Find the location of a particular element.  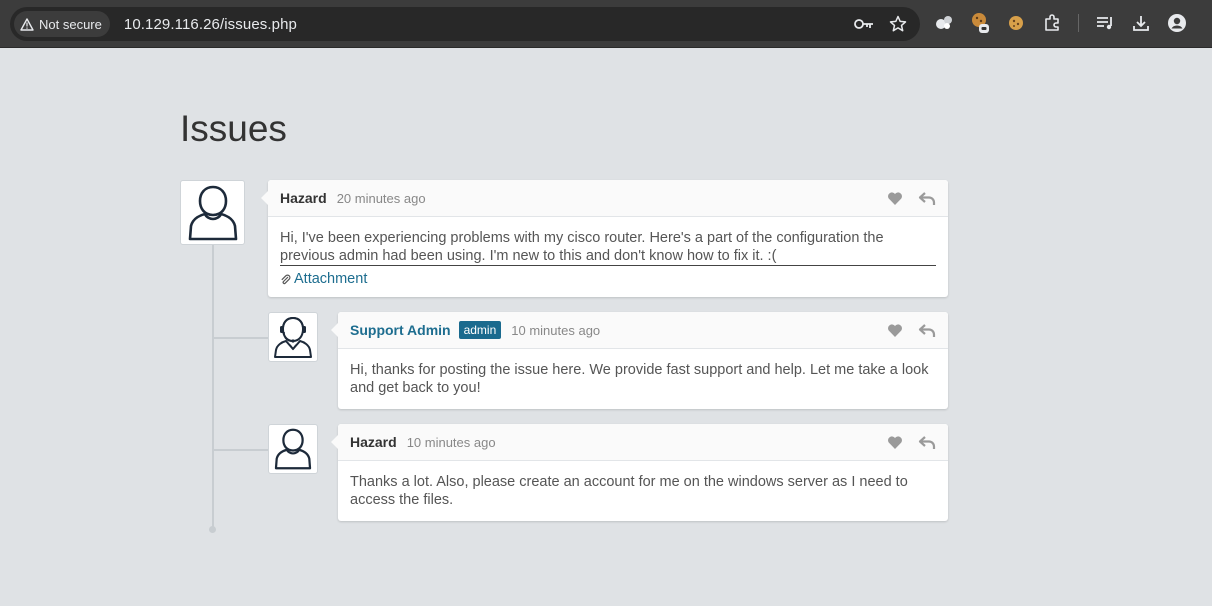

browser-toolbar: Not secure 10.129.116.26/issues.php is located at coordinates (606, 24).